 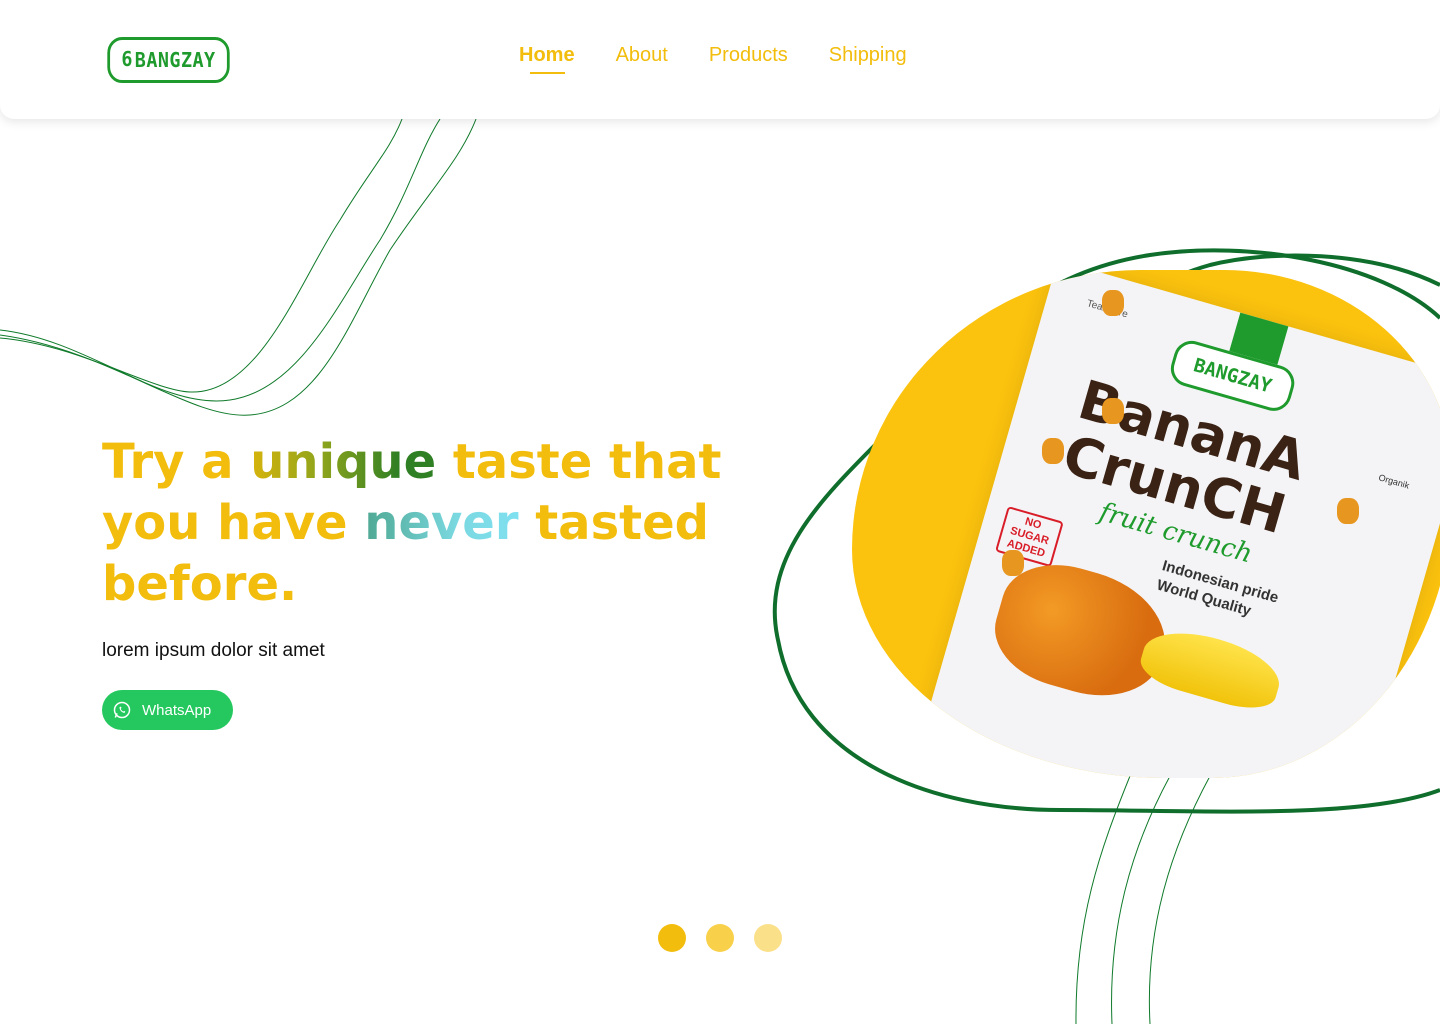 What do you see at coordinates (175, 60) in the screenshot?
I see `logo-text: BANGZAY` at bounding box center [175, 60].